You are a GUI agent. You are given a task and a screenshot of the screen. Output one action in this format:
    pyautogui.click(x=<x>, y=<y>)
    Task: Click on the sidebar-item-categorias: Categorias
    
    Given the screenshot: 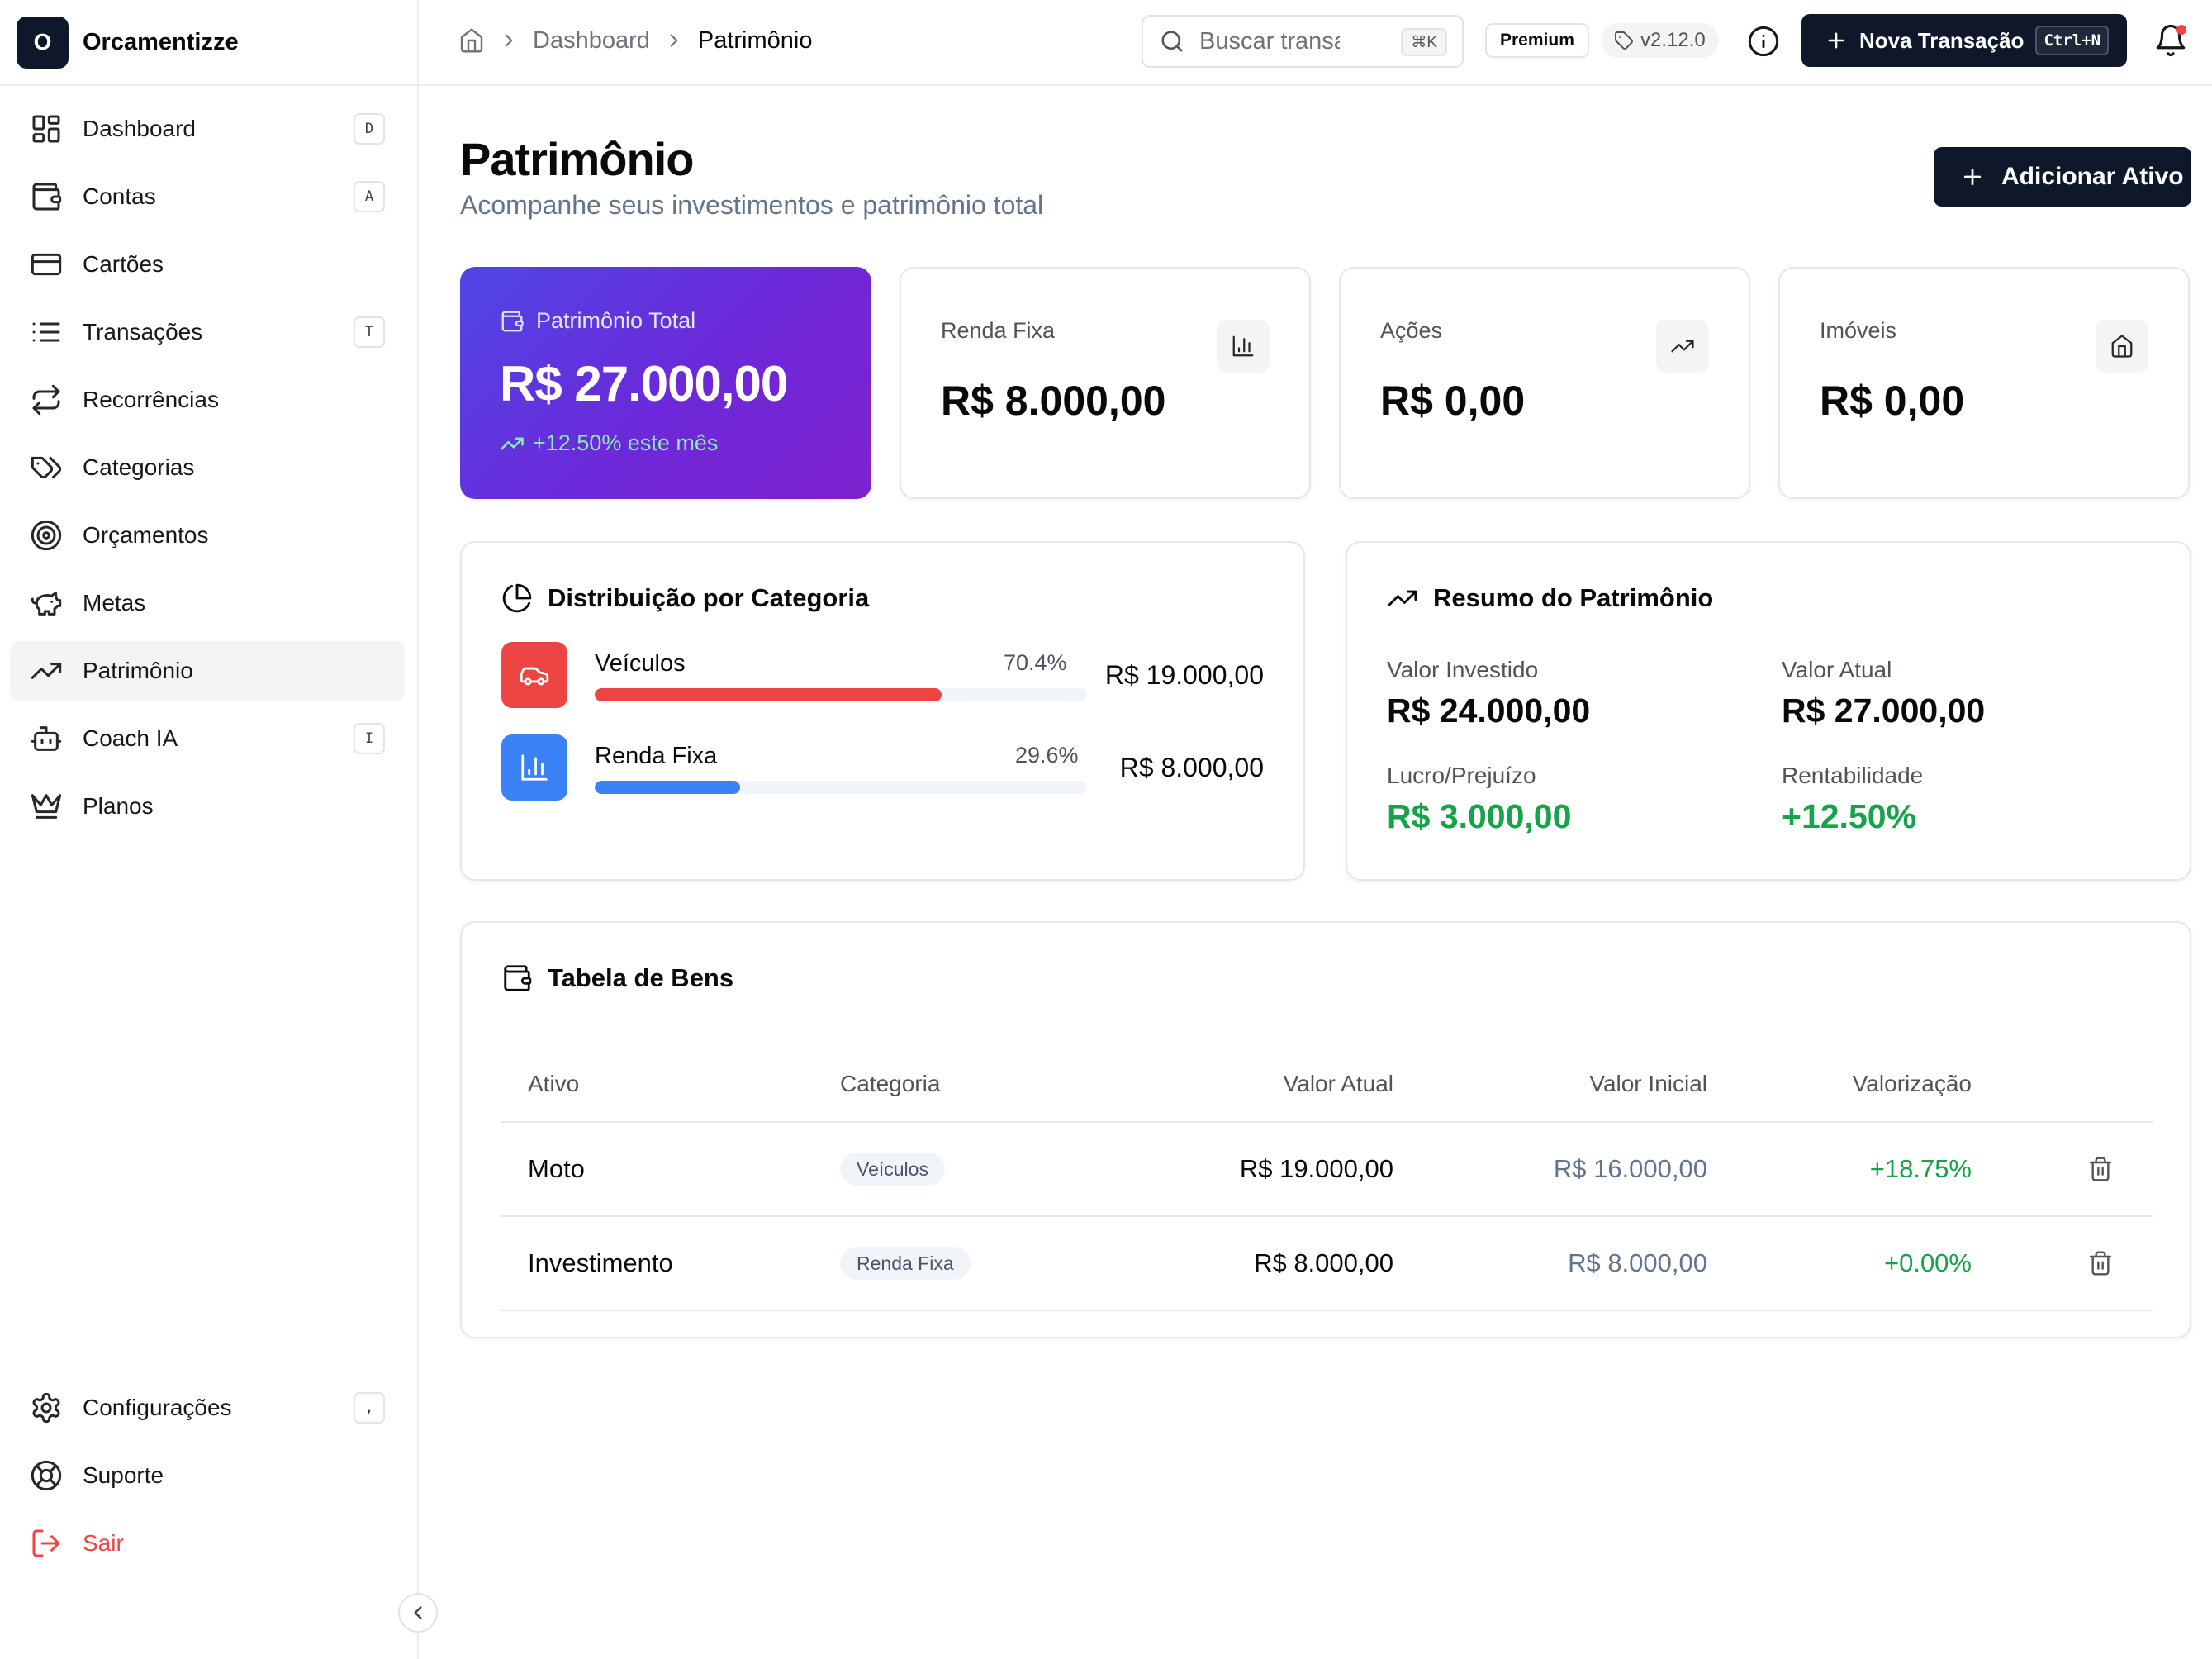 What is the action you would take?
    pyautogui.click(x=207, y=468)
    